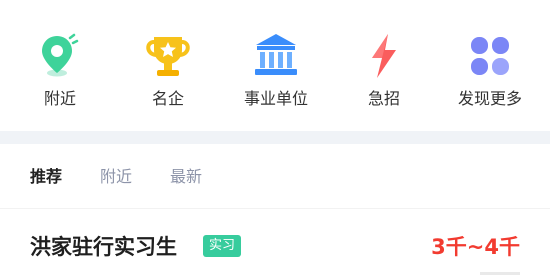  What do you see at coordinates (475, 247) in the screenshot?
I see `job-salary: 3千~4千` at bounding box center [475, 247].